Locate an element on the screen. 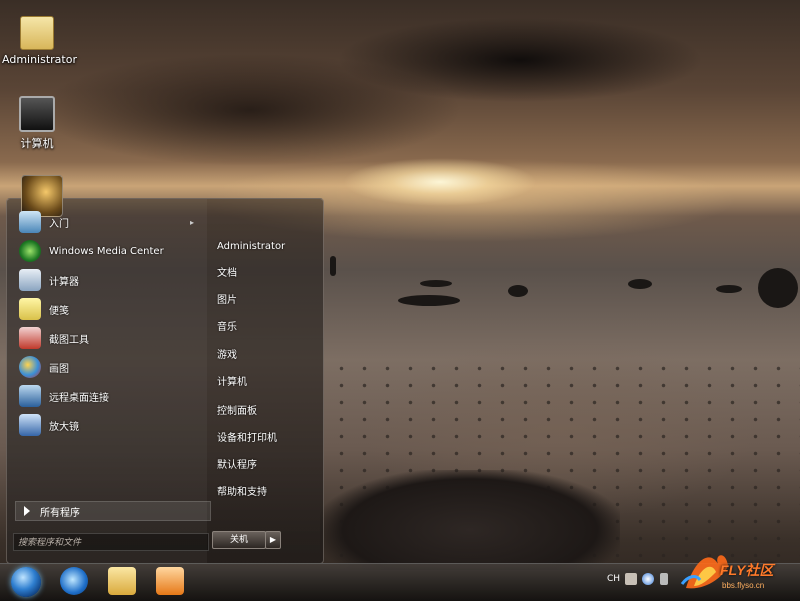 This screenshot has width=800, height=601. submenu-arrow-icon: ▸ is located at coordinates (191, 222).